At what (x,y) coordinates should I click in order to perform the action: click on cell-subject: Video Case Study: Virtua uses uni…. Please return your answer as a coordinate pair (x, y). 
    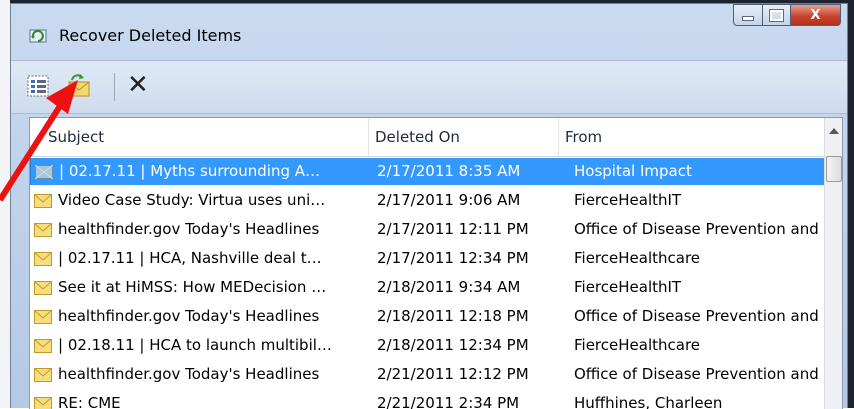
    Looking at the image, I should click on (199, 200).